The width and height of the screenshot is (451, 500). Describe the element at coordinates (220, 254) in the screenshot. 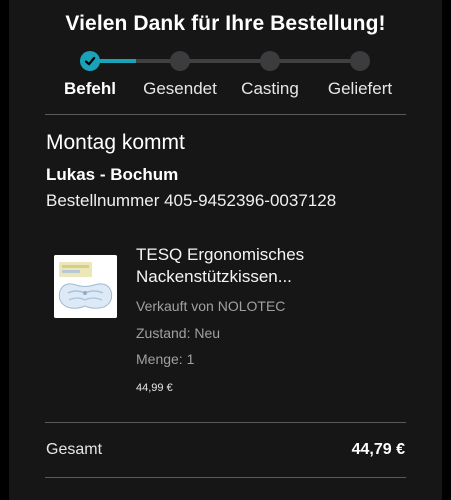

I see `product-title-line-1: TESQ Ergonomisches` at that location.